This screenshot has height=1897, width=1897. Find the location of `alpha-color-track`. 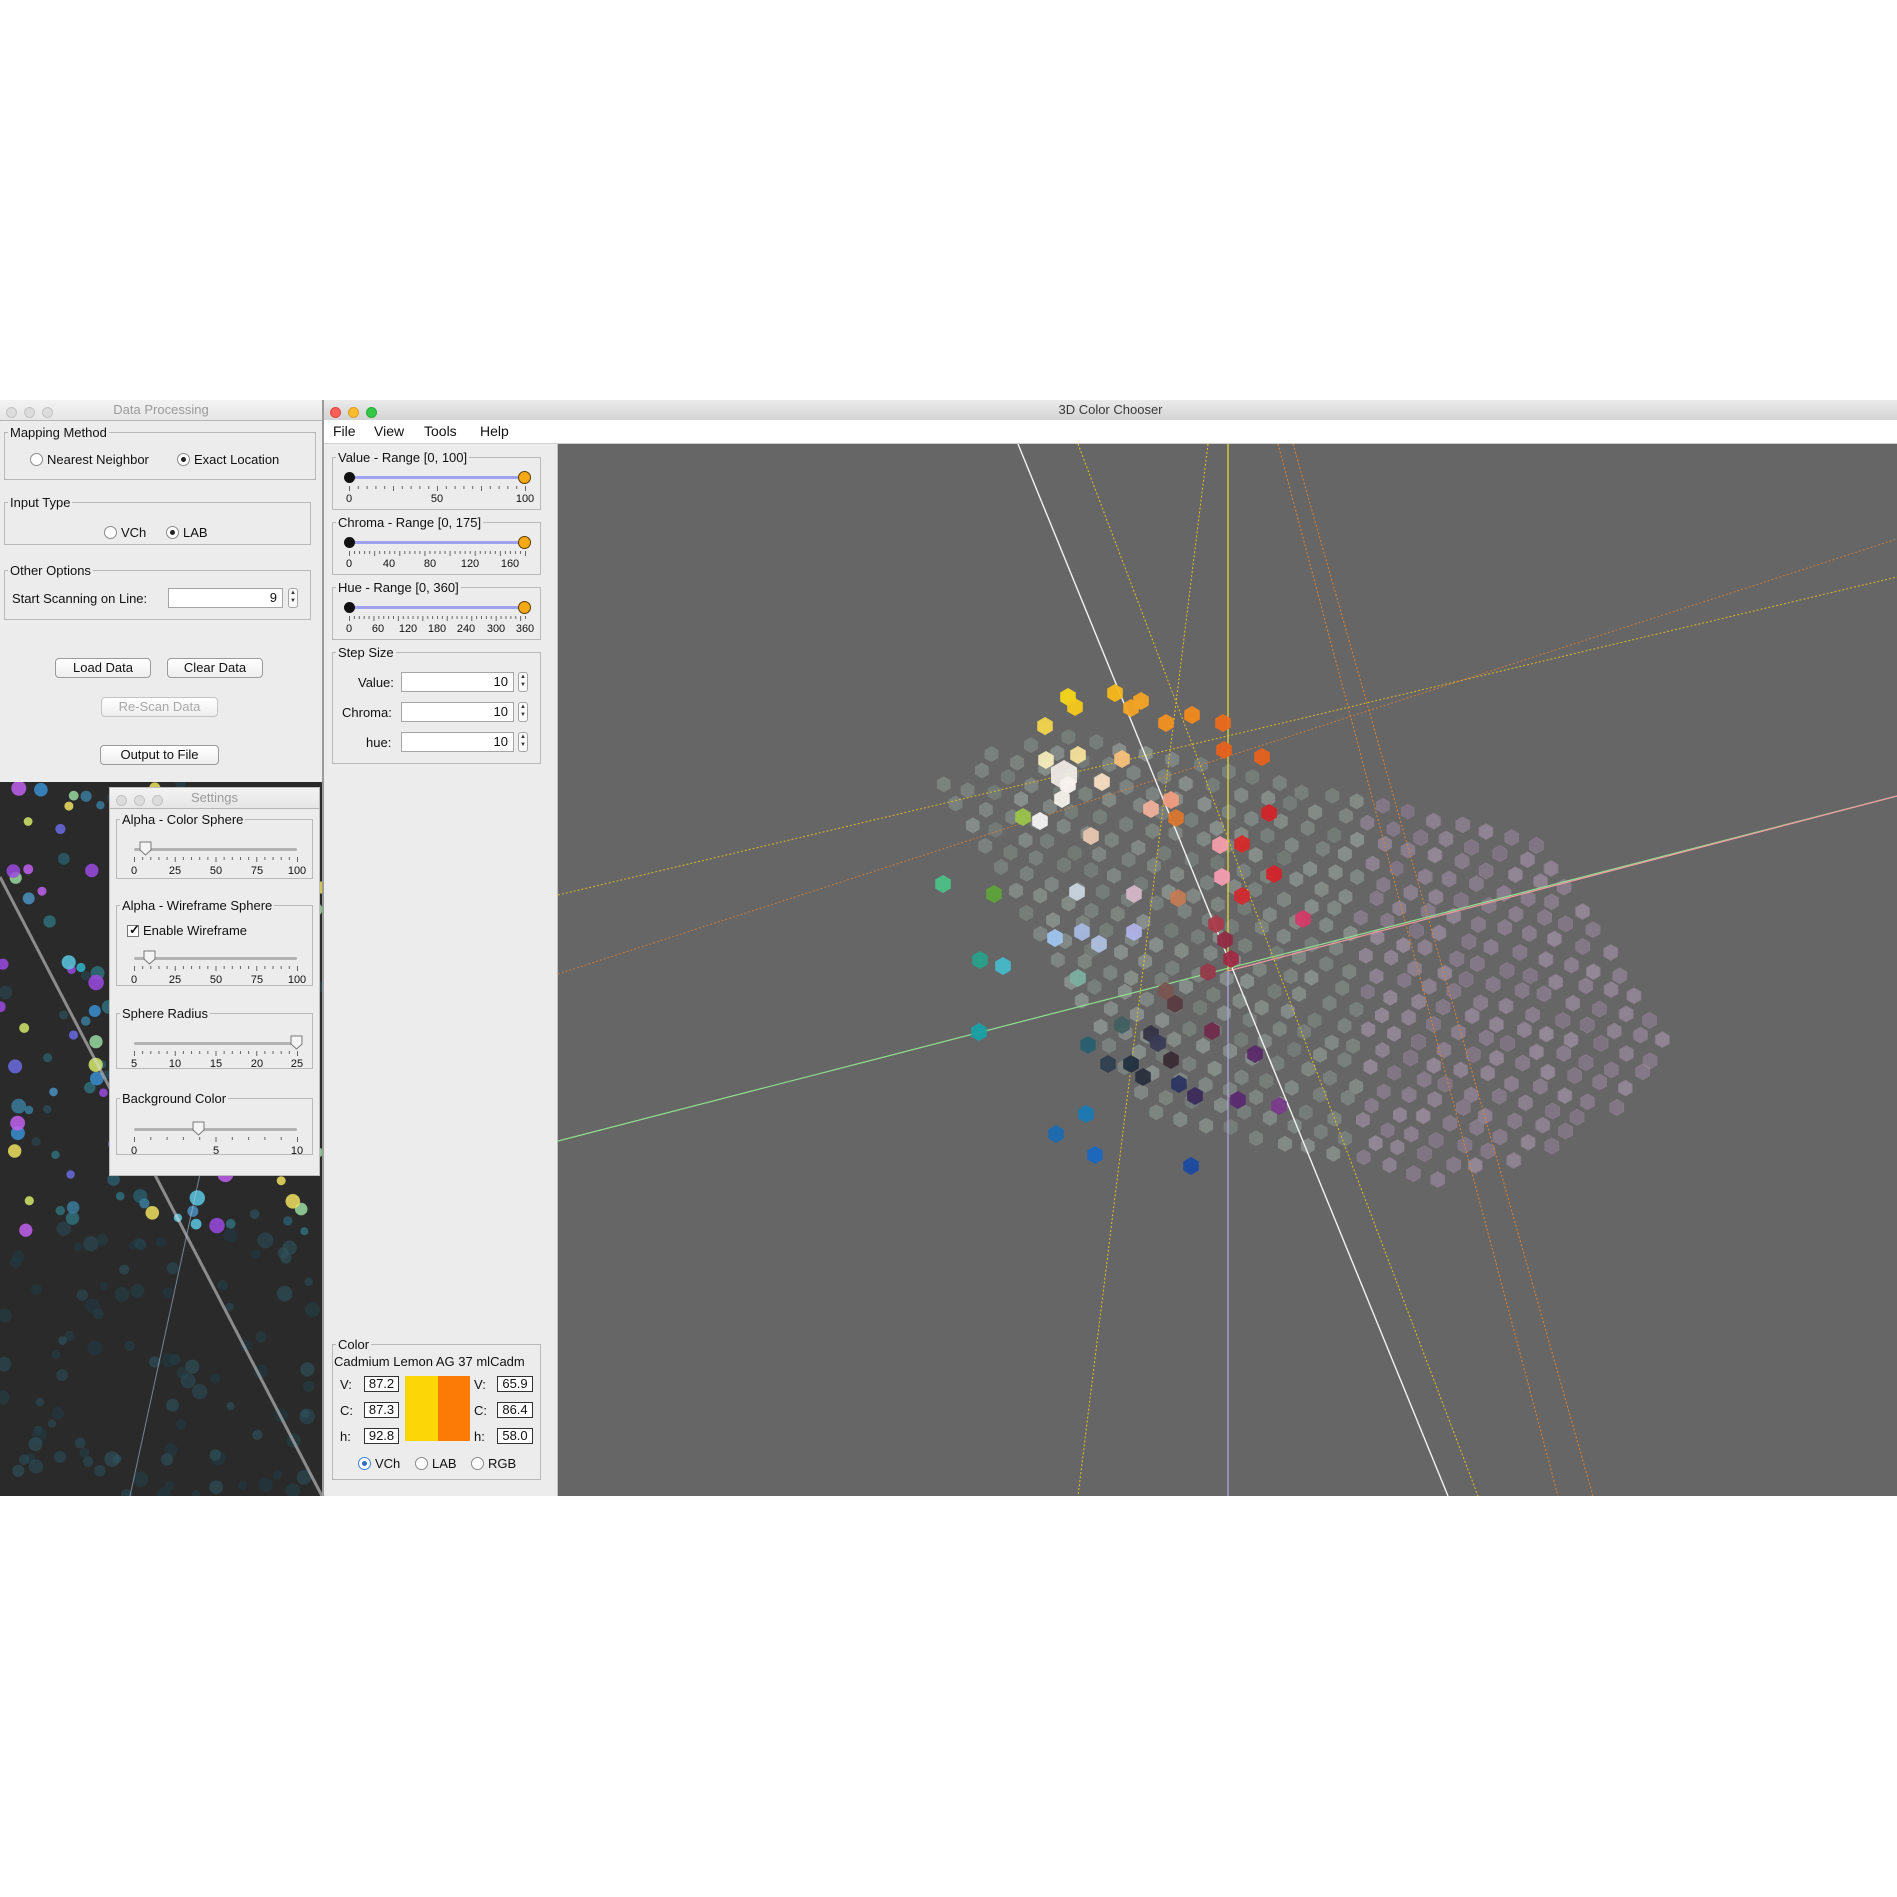

alpha-color-track is located at coordinates (215, 849).